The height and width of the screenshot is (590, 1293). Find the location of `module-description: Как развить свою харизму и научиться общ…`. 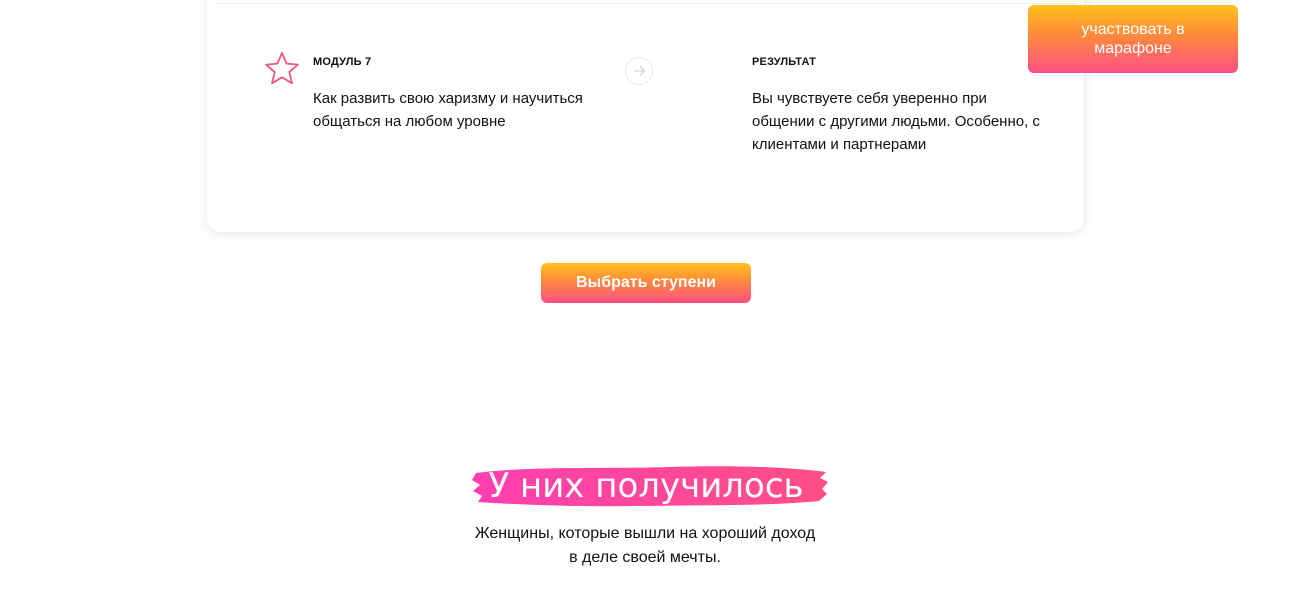

module-description: Как развить свою харизму и научиться общ… is located at coordinates (448, 110).